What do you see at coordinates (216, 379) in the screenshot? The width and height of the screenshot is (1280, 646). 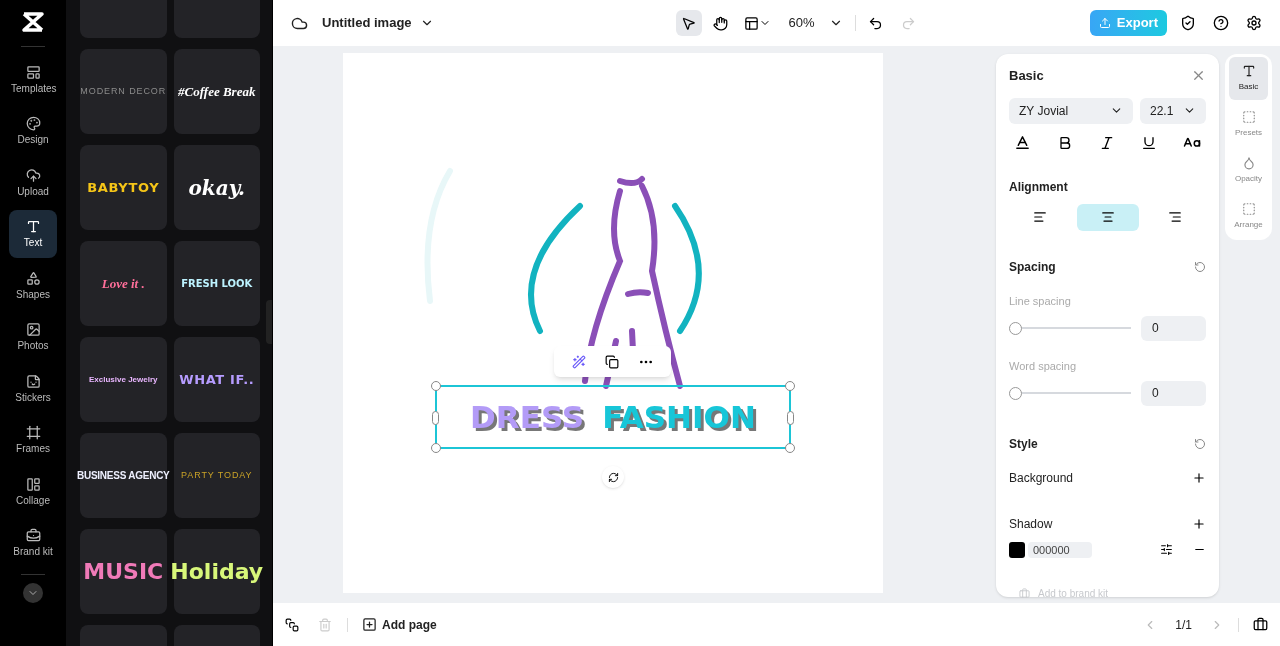 I see `text-preset: WHAT IF..` at bounding box center [216, 379].